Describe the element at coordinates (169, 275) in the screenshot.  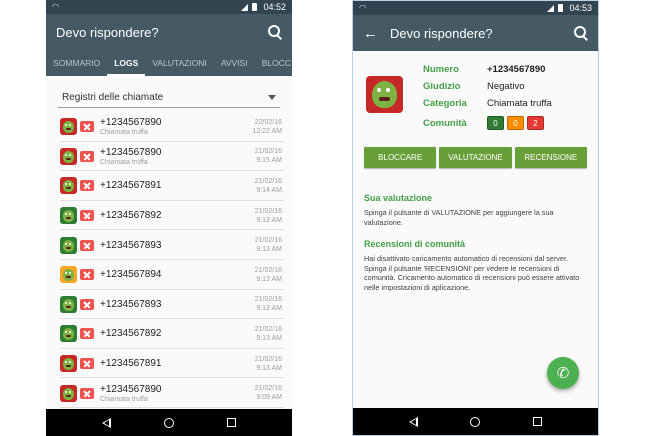
I see `call-row: +1234567894 21/02/16 9:13 AM` at that location.